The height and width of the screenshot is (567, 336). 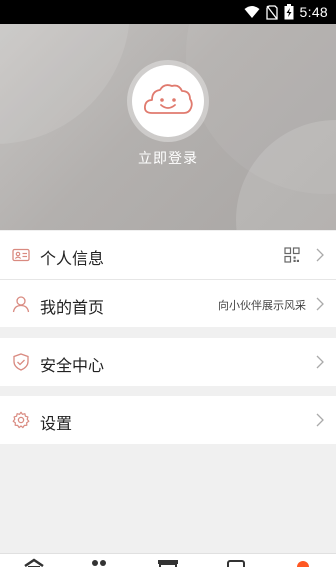 What do you see at coordinates (168, 303) in the screenshot?
I see `menu-item-my-homepage: 我的首页 向小伙伴展示风采` at bounding box center [168, 303].